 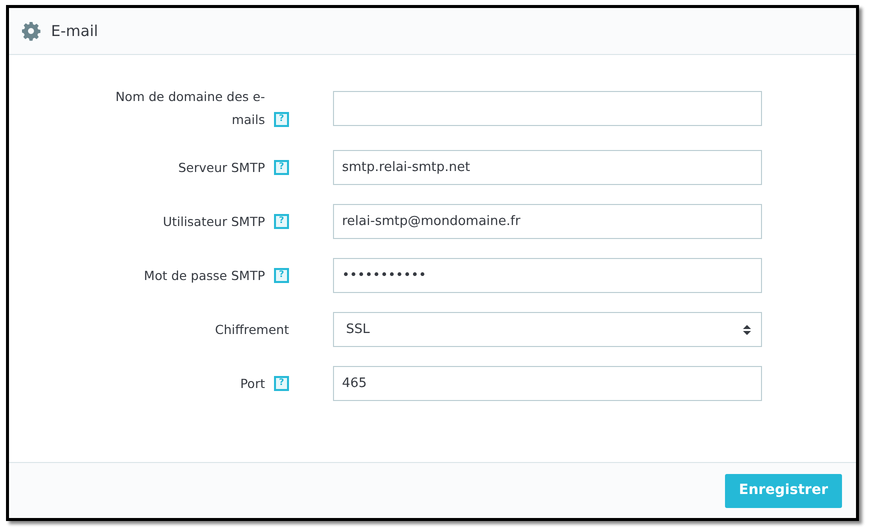 What do you see at coordinates (547, 329) in the screenshot?
I see `select-field: SSL` at bounding box center [547, 329].